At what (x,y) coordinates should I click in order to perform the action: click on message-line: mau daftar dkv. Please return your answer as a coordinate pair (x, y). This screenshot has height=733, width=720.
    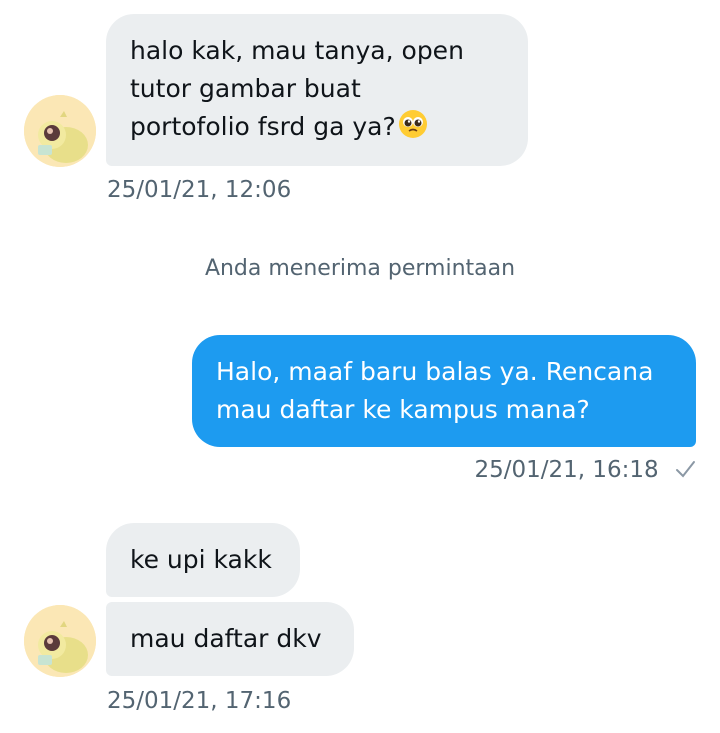
    Looking at the image, I should click on (226, 638).